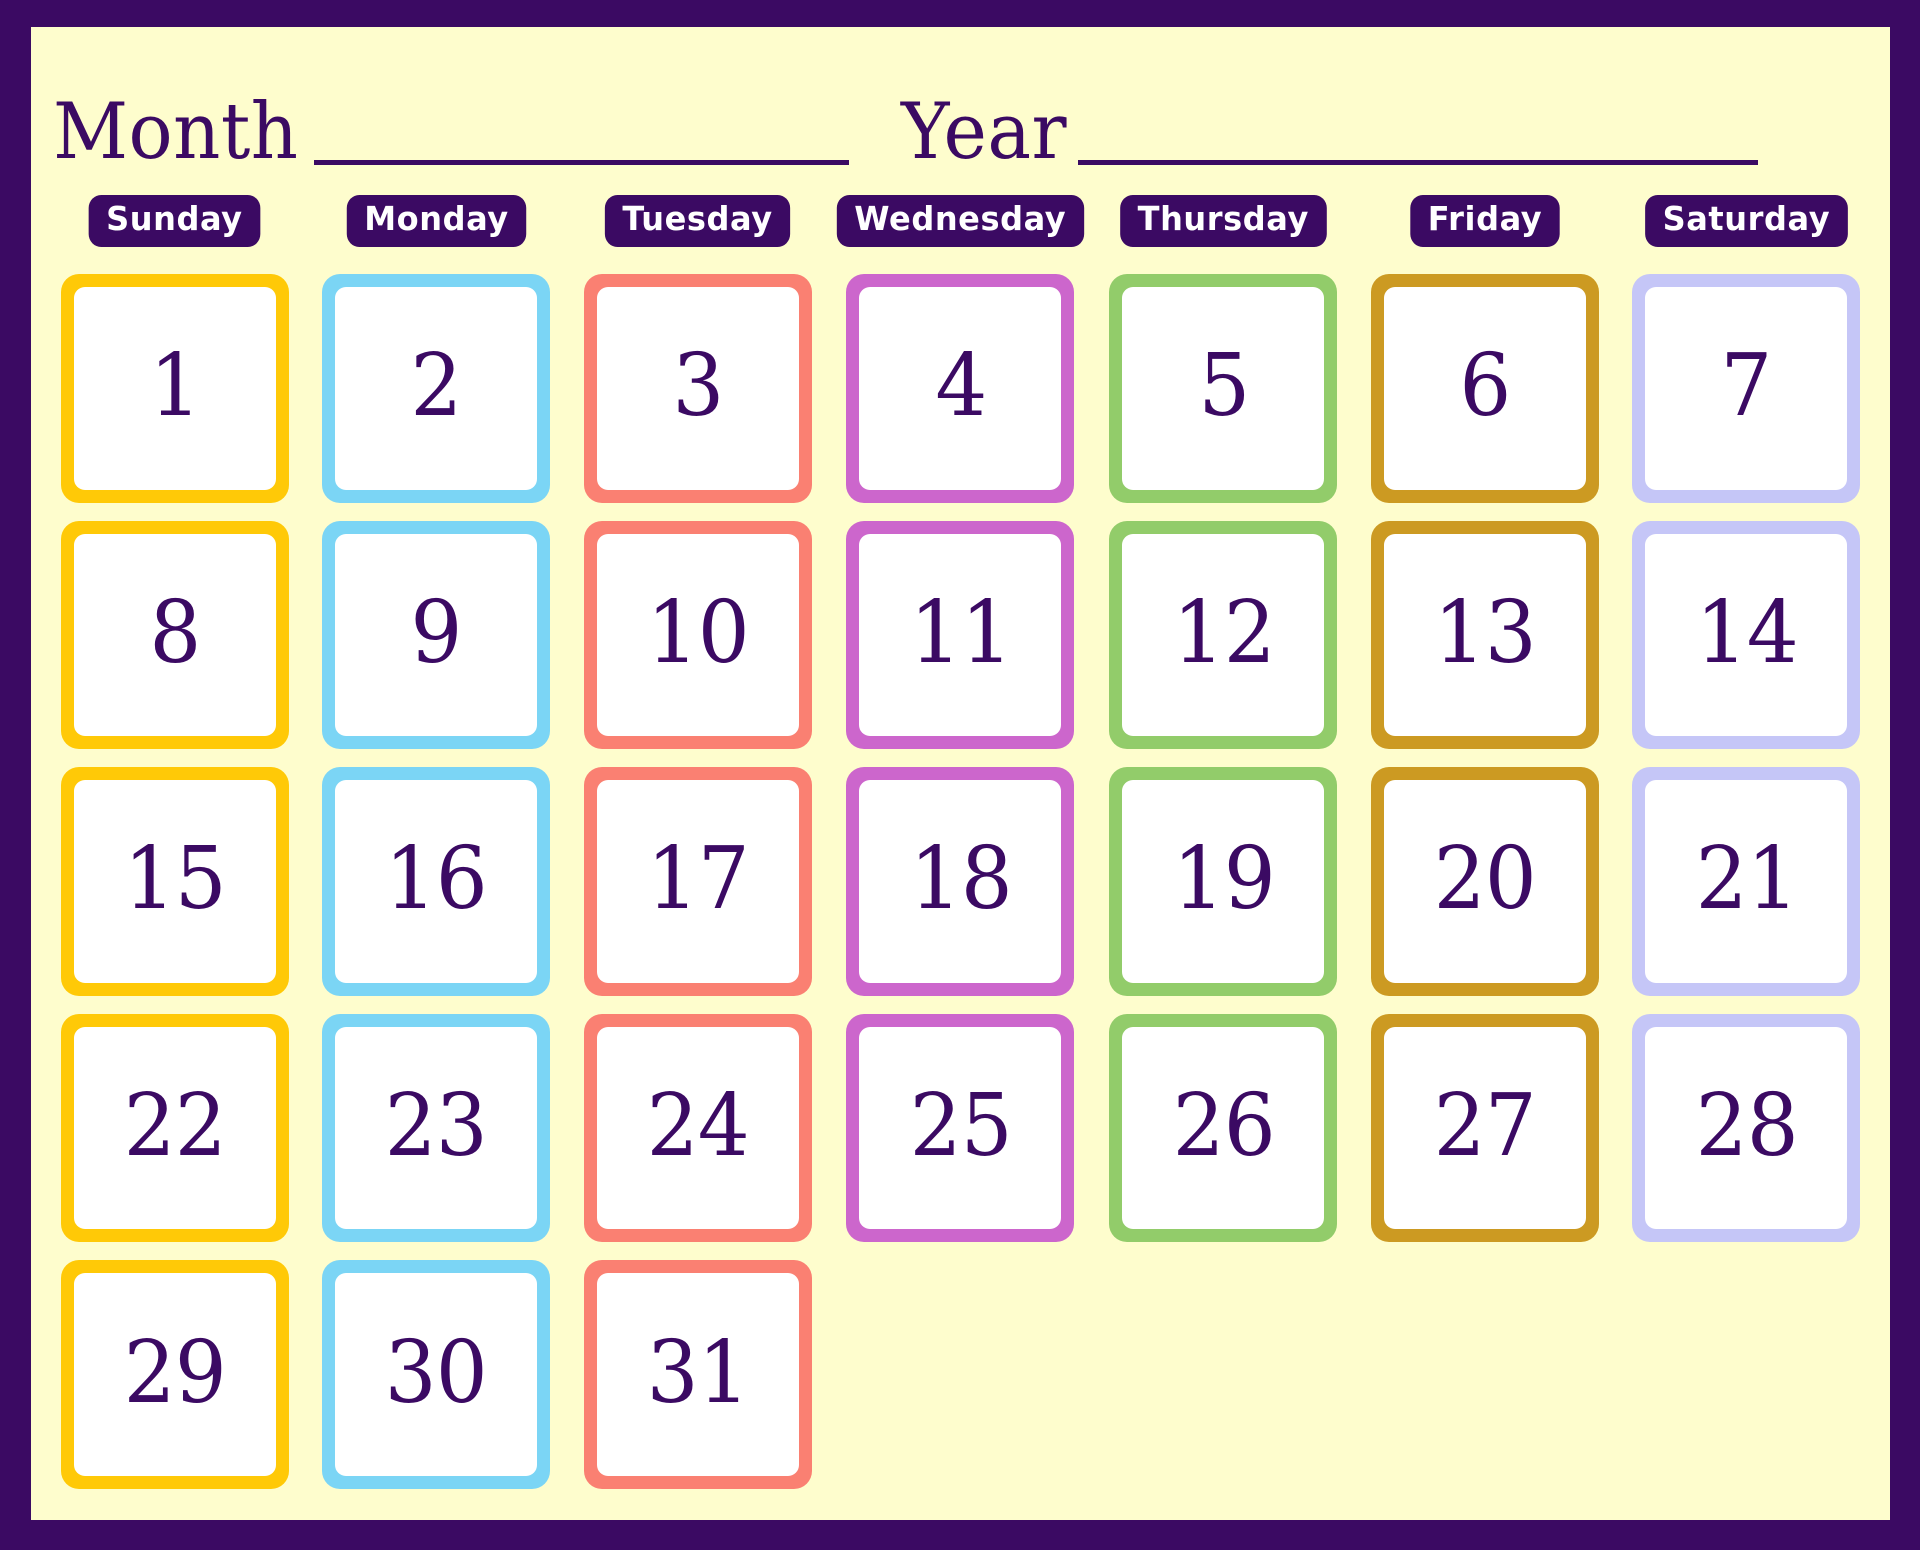 The width and height of the screenshot is (1920, 1550). I want to click on day-cell: 22, so click(174, 1128).